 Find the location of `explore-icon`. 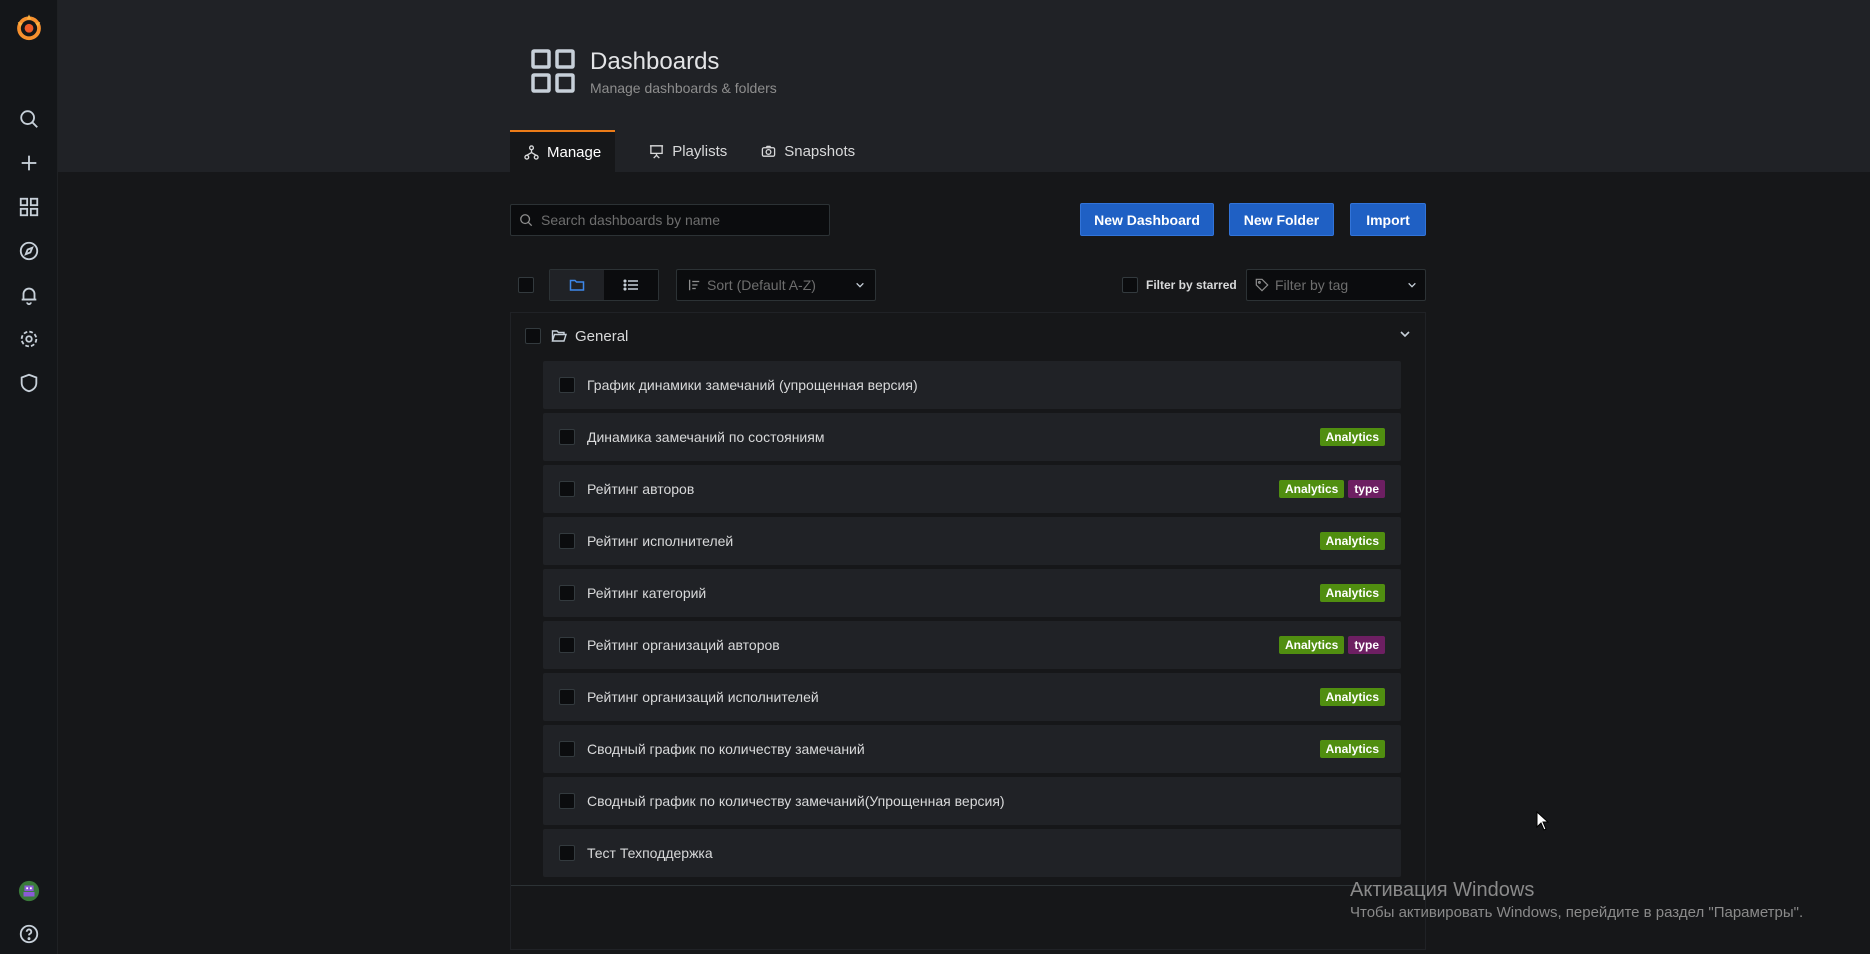

explore-icon is located at coordinates (29, 251).